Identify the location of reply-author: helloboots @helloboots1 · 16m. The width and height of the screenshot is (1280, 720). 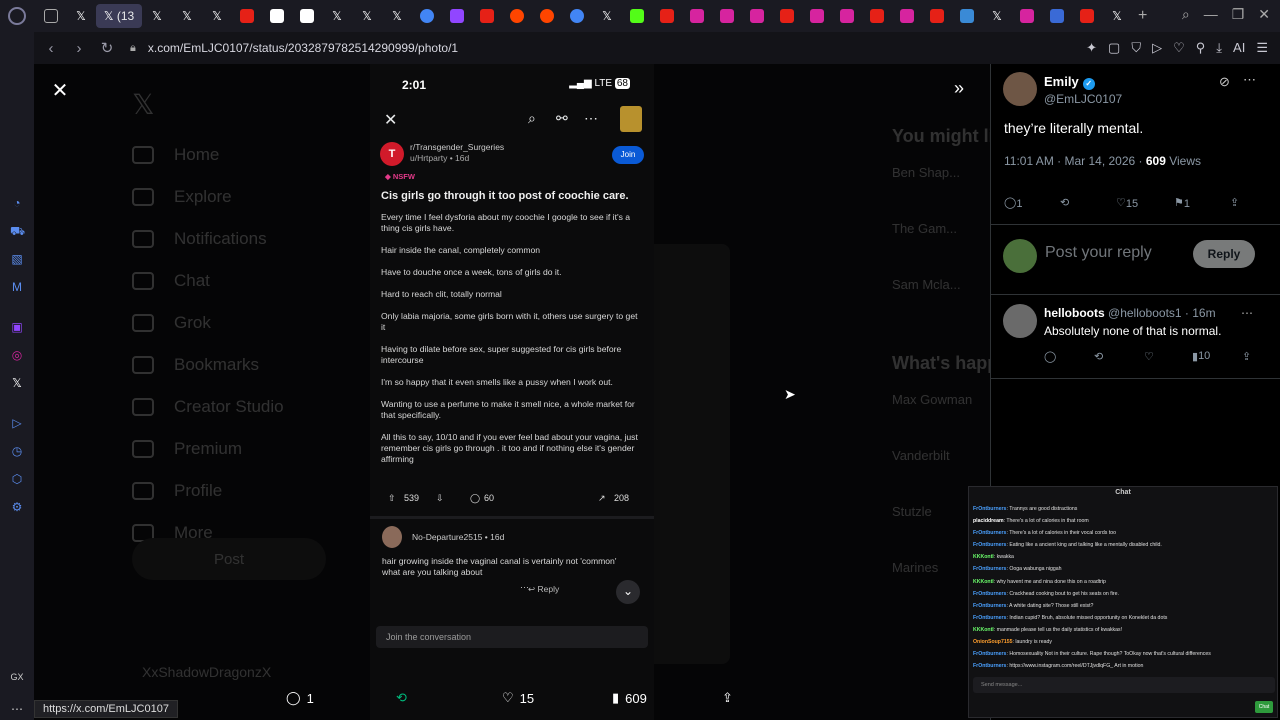
(1130, 313).